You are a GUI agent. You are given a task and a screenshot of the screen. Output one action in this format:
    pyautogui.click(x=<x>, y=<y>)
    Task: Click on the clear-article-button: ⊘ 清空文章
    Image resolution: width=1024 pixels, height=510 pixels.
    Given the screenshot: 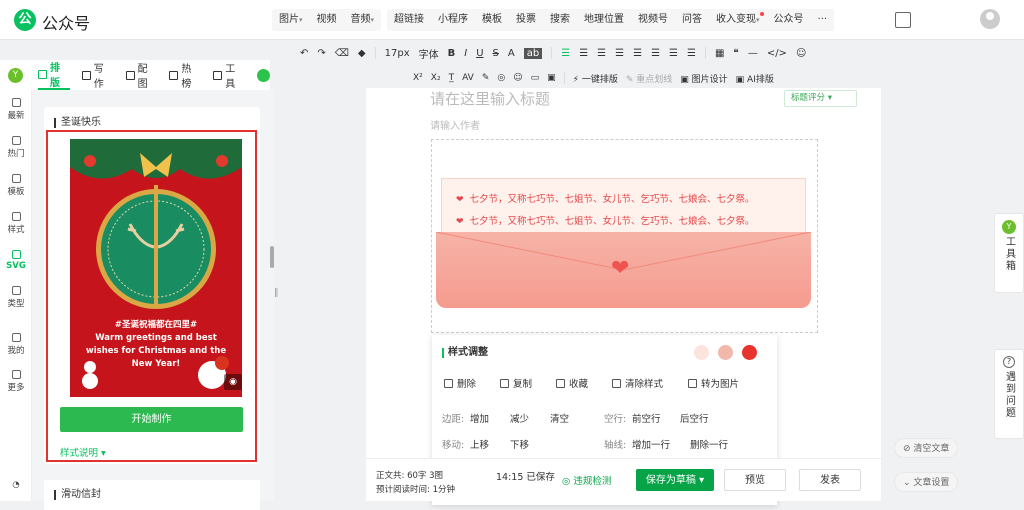 What is the action you would take?
    pyautogui.click(x=926, y=448)
    